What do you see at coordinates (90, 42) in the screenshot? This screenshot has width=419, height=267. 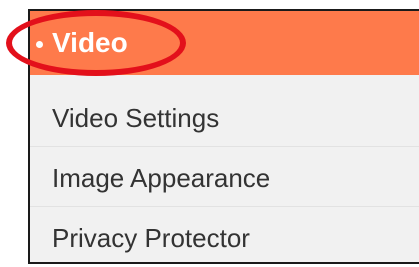 I see `video-menu-header-label: Video` at bounding box center [90, 42].